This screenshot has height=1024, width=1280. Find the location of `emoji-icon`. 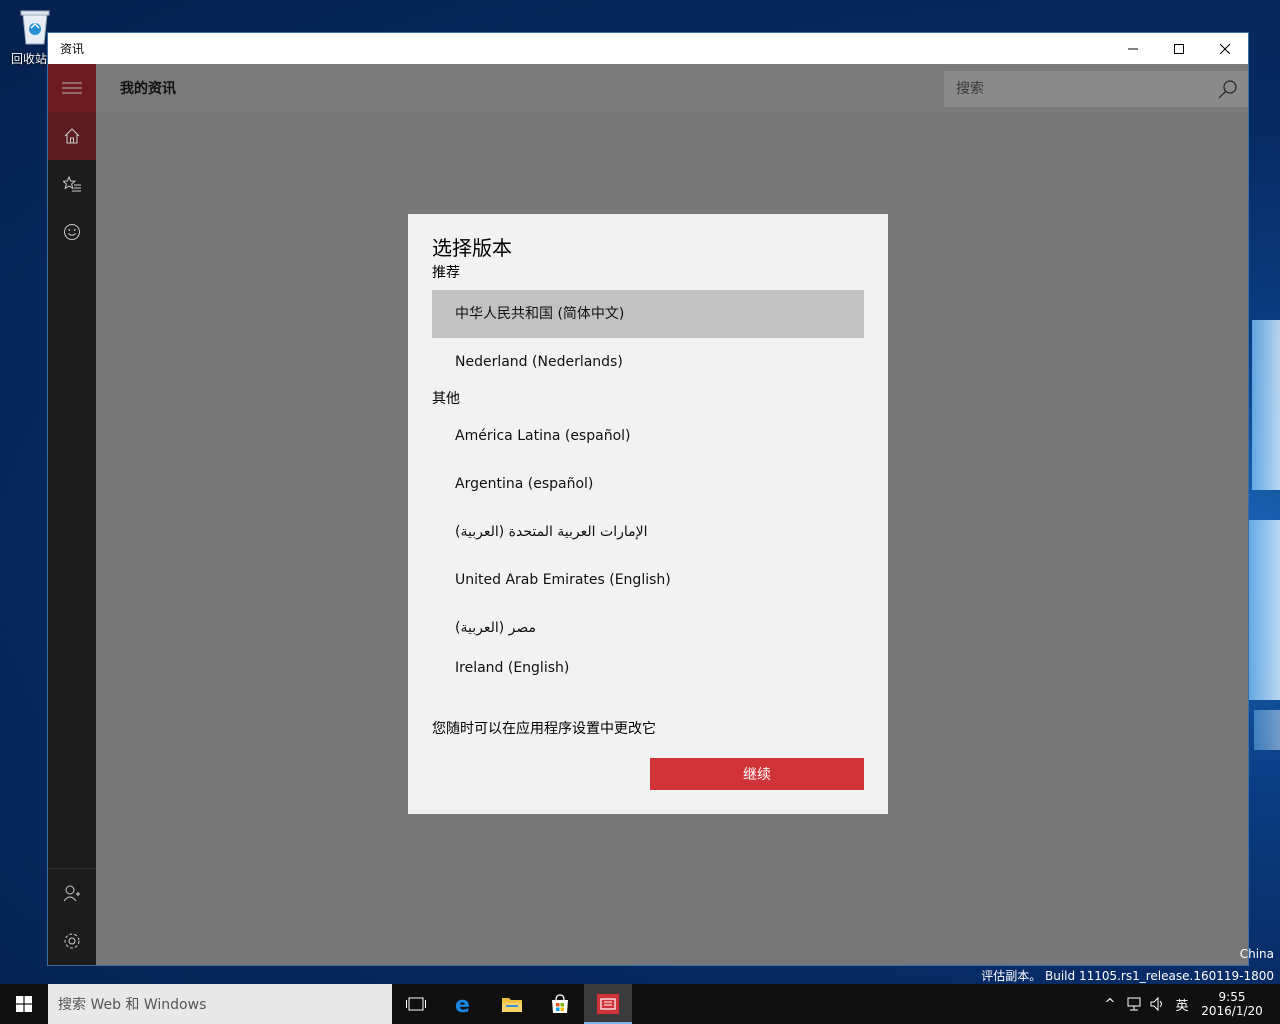

emoji-icon is located at coordinates (72, 232).